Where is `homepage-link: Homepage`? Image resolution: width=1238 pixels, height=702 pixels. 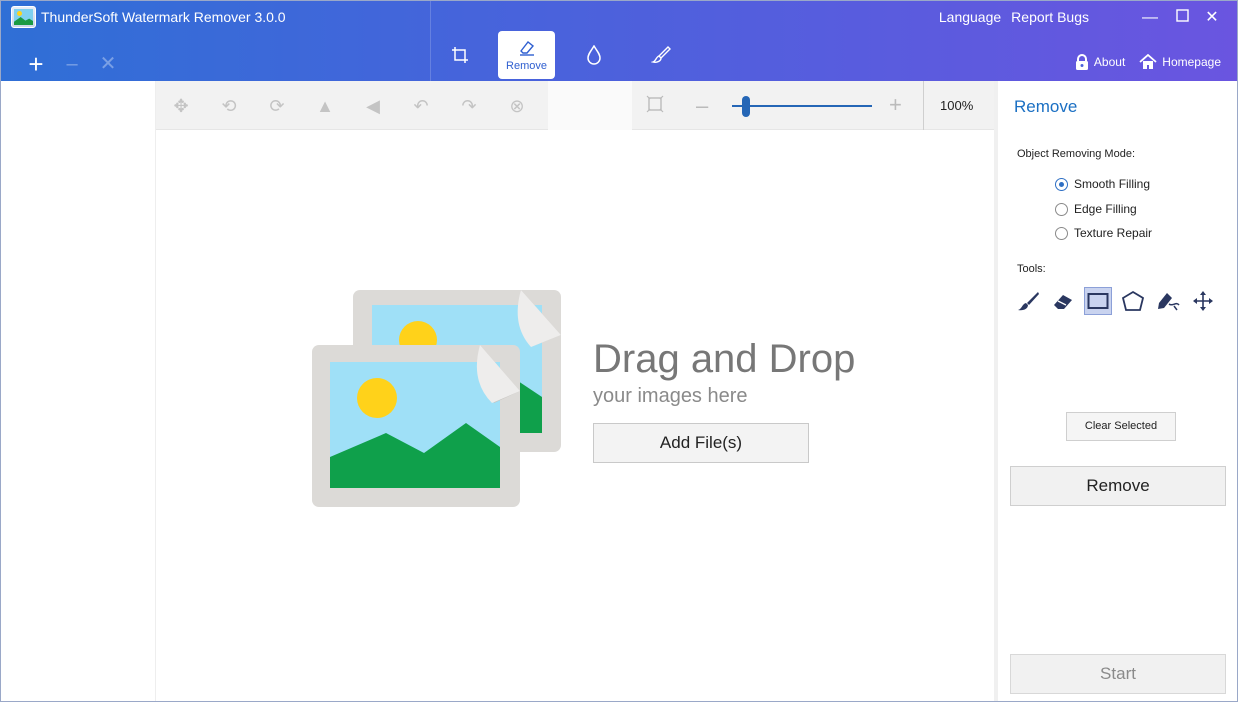 homepage-link: Homepage is located at coordinates (1180, 62).